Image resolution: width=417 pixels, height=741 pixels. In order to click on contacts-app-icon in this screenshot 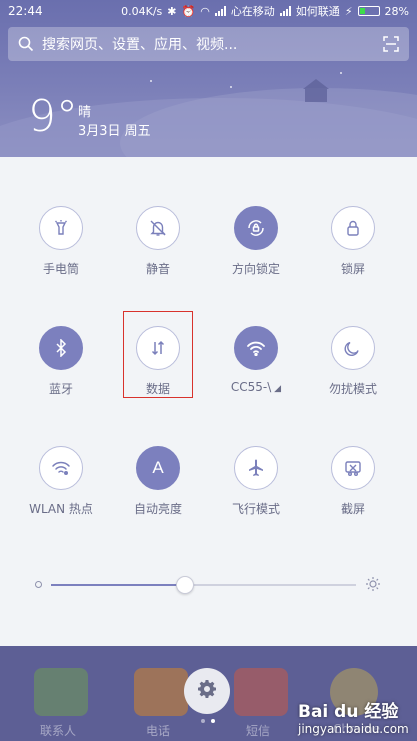, I will do `click(61, 692)`.